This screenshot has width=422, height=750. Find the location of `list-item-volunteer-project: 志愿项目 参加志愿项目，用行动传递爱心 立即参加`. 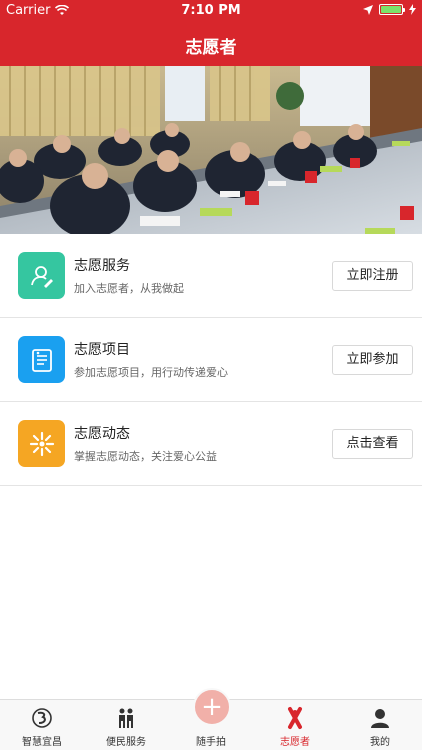

list-item-volunteer-project: 志愿项目 参加志愿项目，用行动传递爱心 立即参加 is located at coordinates (211, 360).